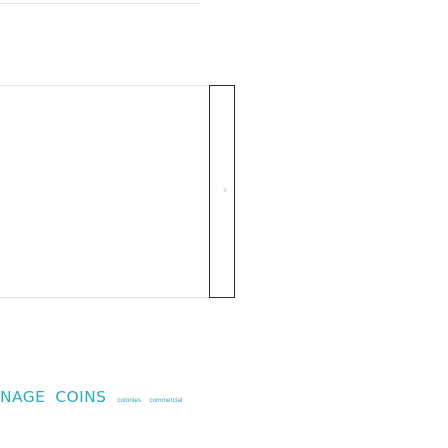 The height and width of the screenshot is (448, 448). What do you see at coordinates (23, 397) in the screenshot?
I see `brand-word-image: INAGE` at bounding box center [23, 397].